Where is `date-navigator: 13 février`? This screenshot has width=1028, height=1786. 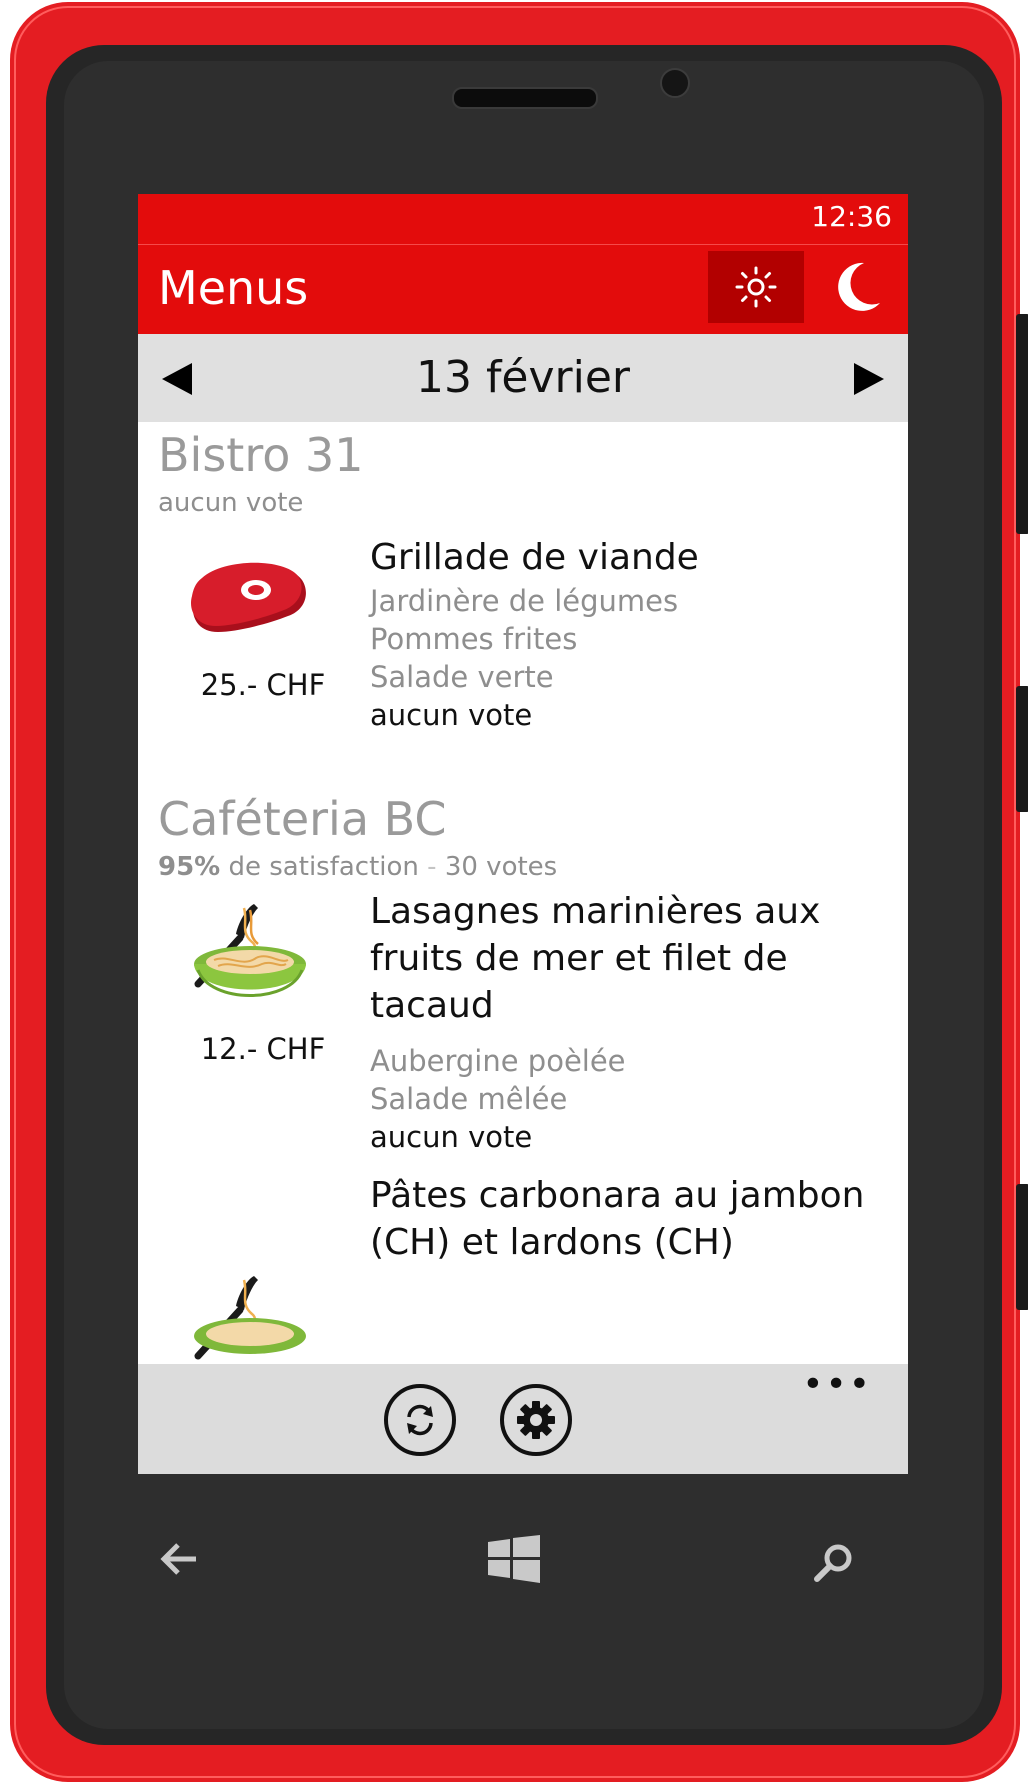
date-navigator: 13 février is located at coordinates (523, 378).